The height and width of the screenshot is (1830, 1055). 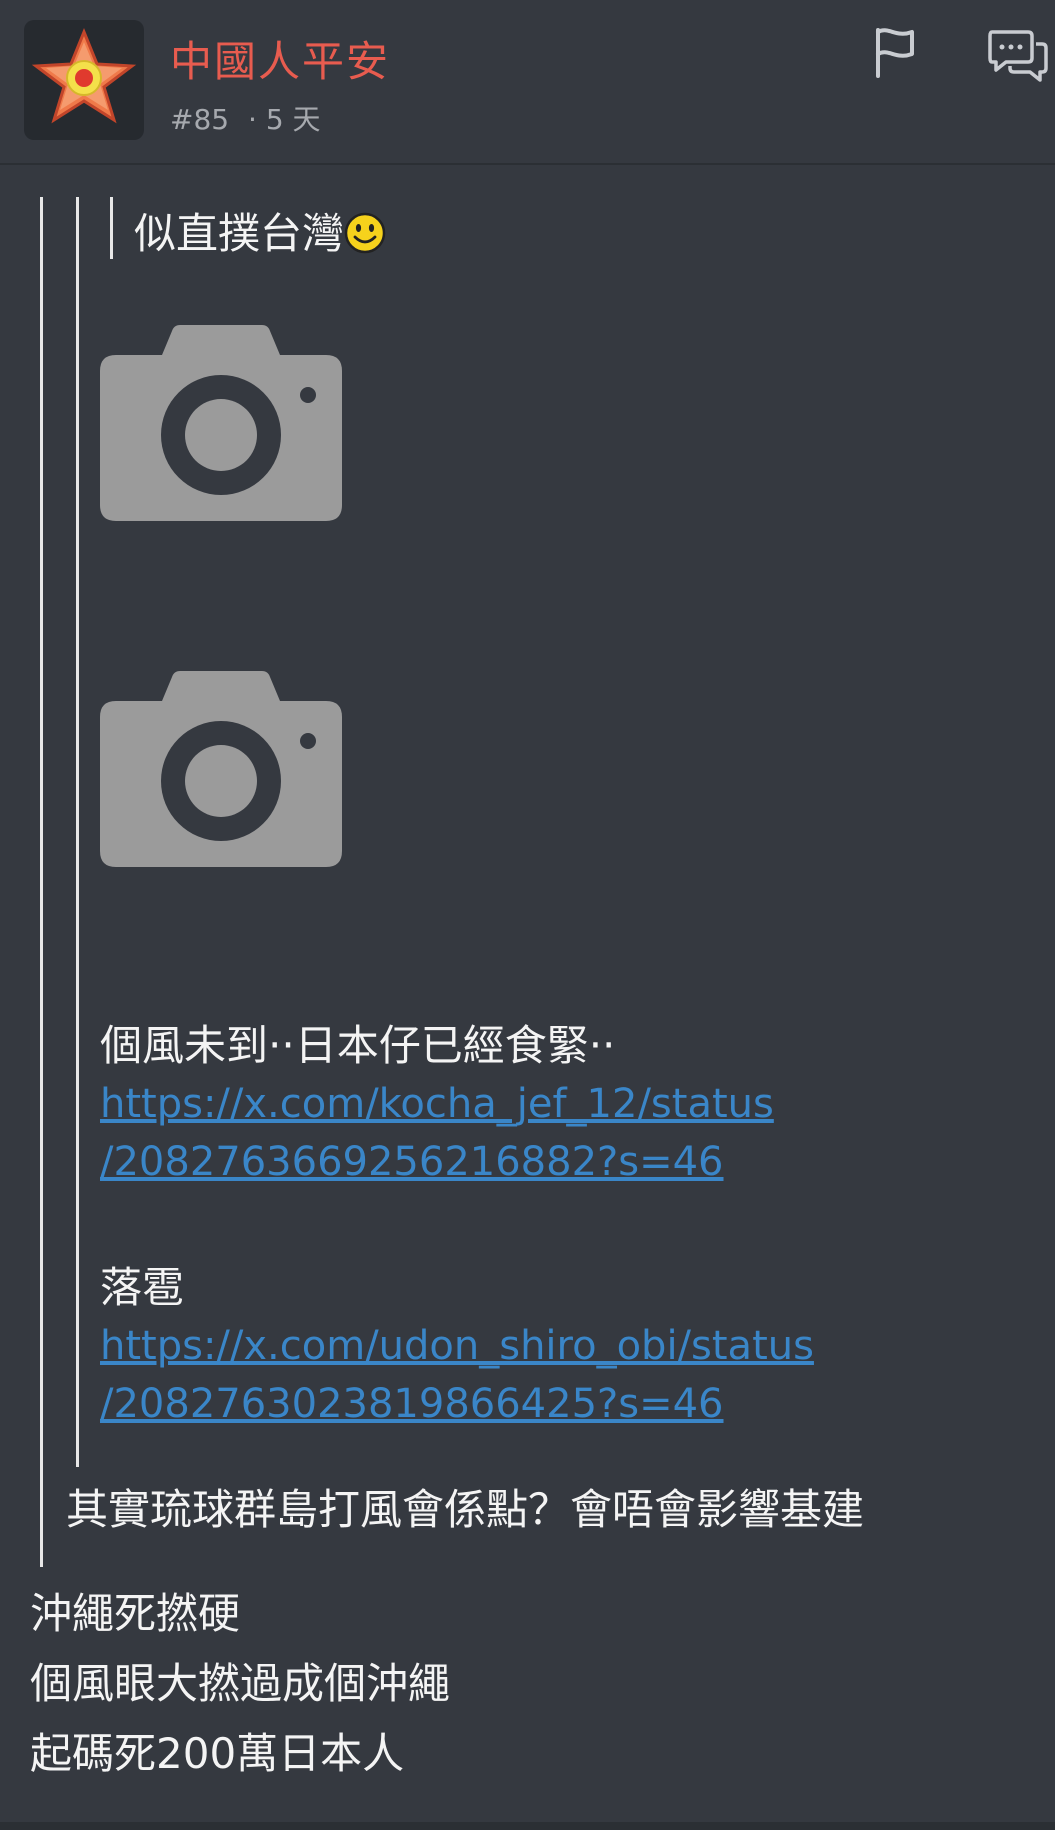 I want to click on link1-line1: https://x.com/kocha_jef_12/status, so click(x=437, y=1104).